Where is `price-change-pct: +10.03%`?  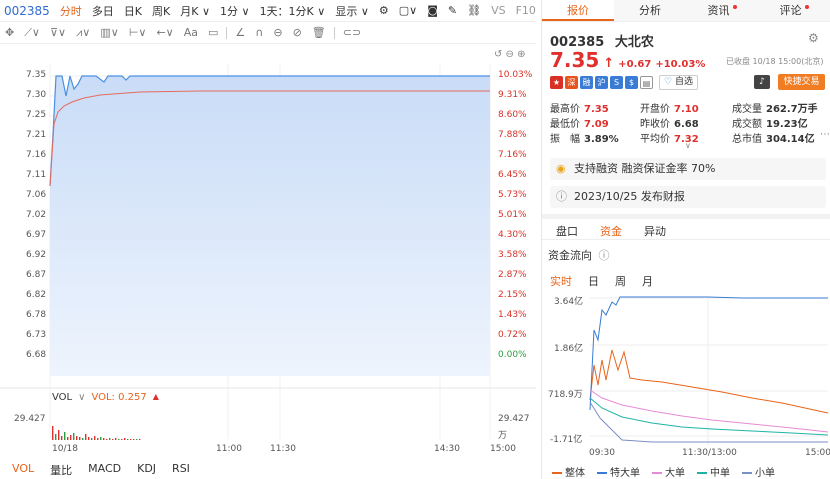 price-change-pct: +10.03% is located at coordinates (680, 64).